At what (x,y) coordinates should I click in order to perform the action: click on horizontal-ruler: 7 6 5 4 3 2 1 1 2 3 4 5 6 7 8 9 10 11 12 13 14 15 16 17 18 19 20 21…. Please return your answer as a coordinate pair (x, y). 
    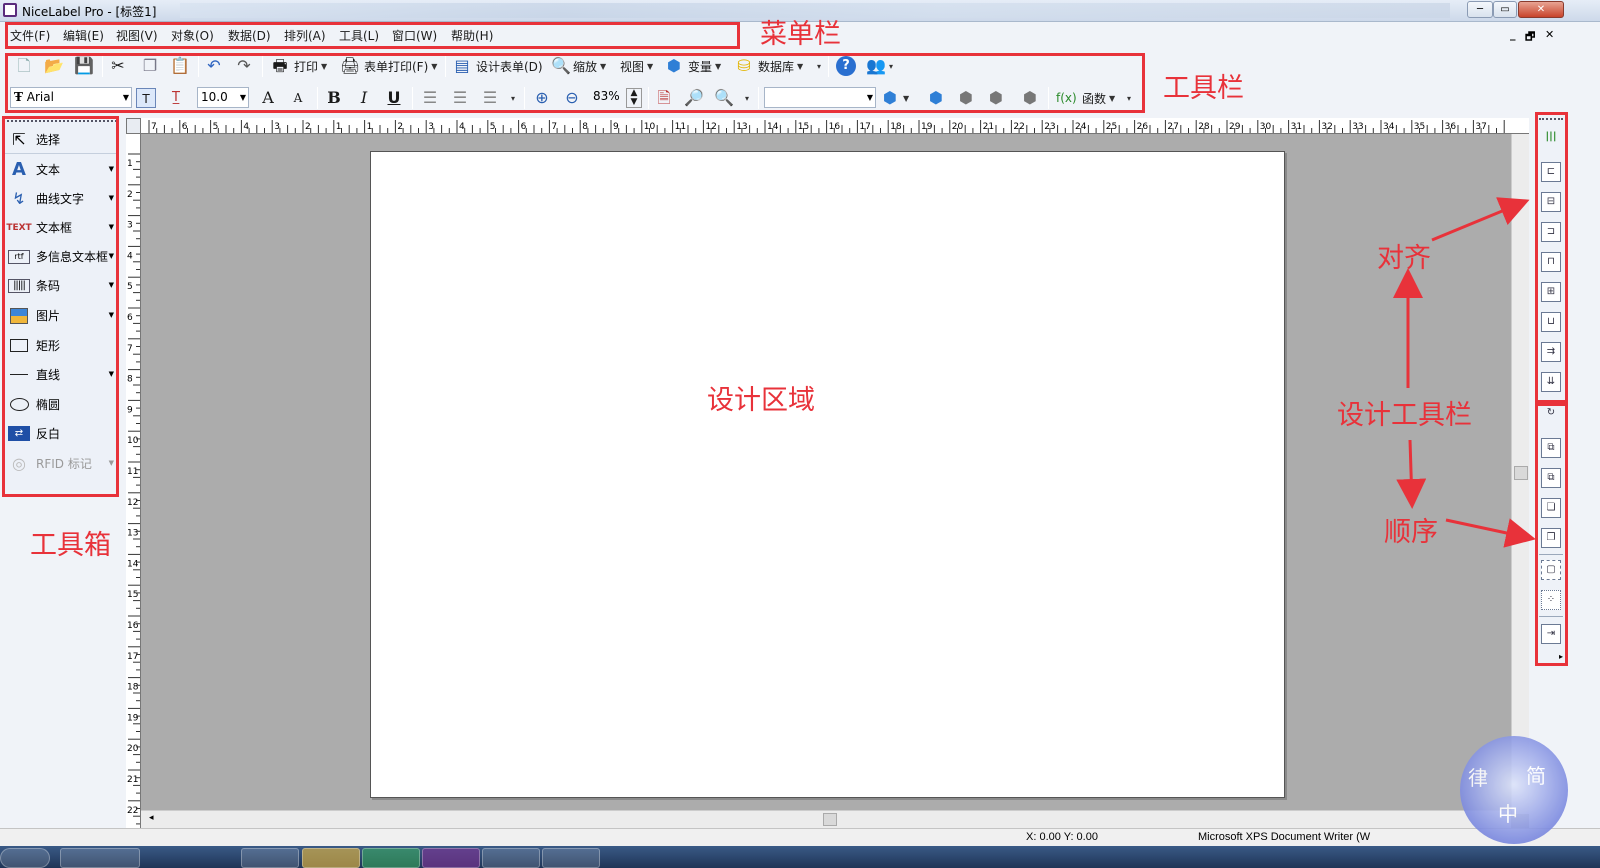
    Looking at the image, I should click on (835, 126).